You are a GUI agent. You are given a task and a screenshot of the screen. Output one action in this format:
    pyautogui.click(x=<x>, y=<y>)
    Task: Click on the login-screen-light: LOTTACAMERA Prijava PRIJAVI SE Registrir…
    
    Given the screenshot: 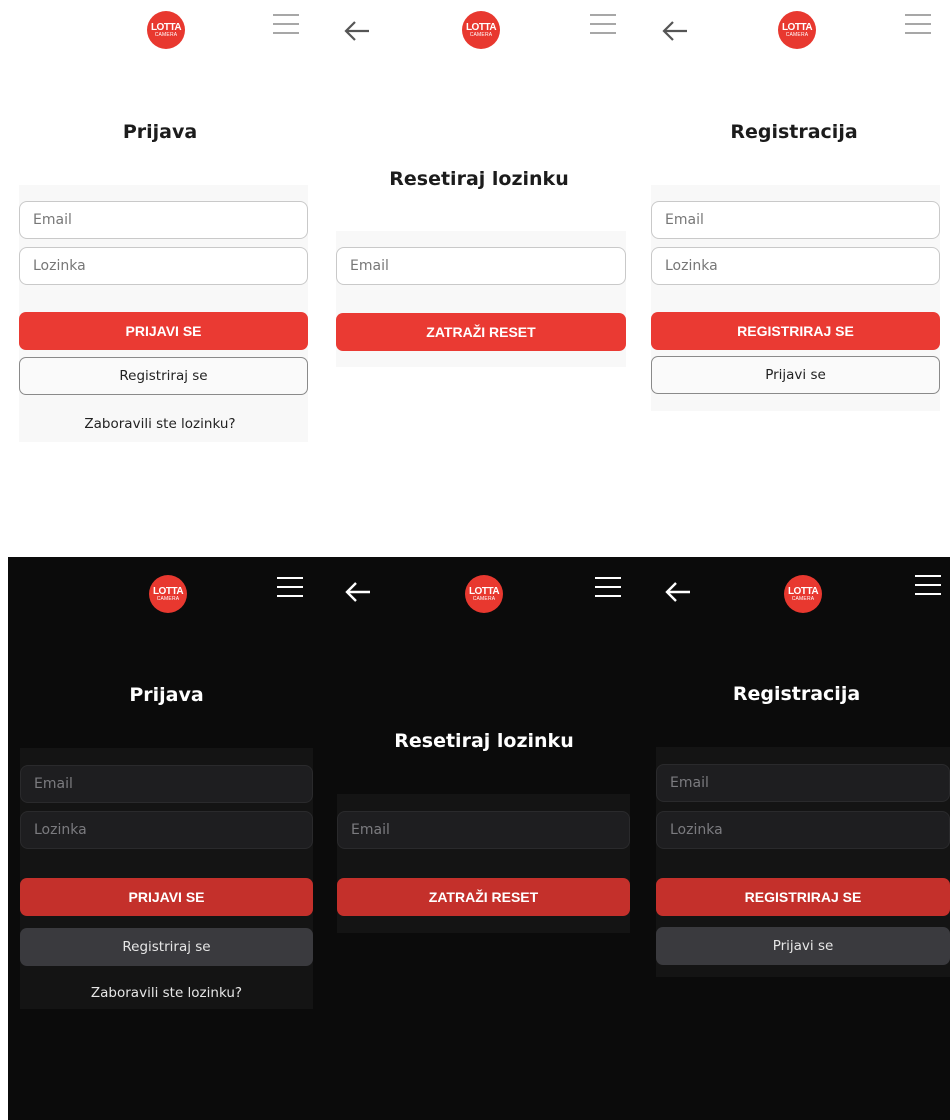 What is the action you would take?
    pyautogui.click(x=160, y=235)
    